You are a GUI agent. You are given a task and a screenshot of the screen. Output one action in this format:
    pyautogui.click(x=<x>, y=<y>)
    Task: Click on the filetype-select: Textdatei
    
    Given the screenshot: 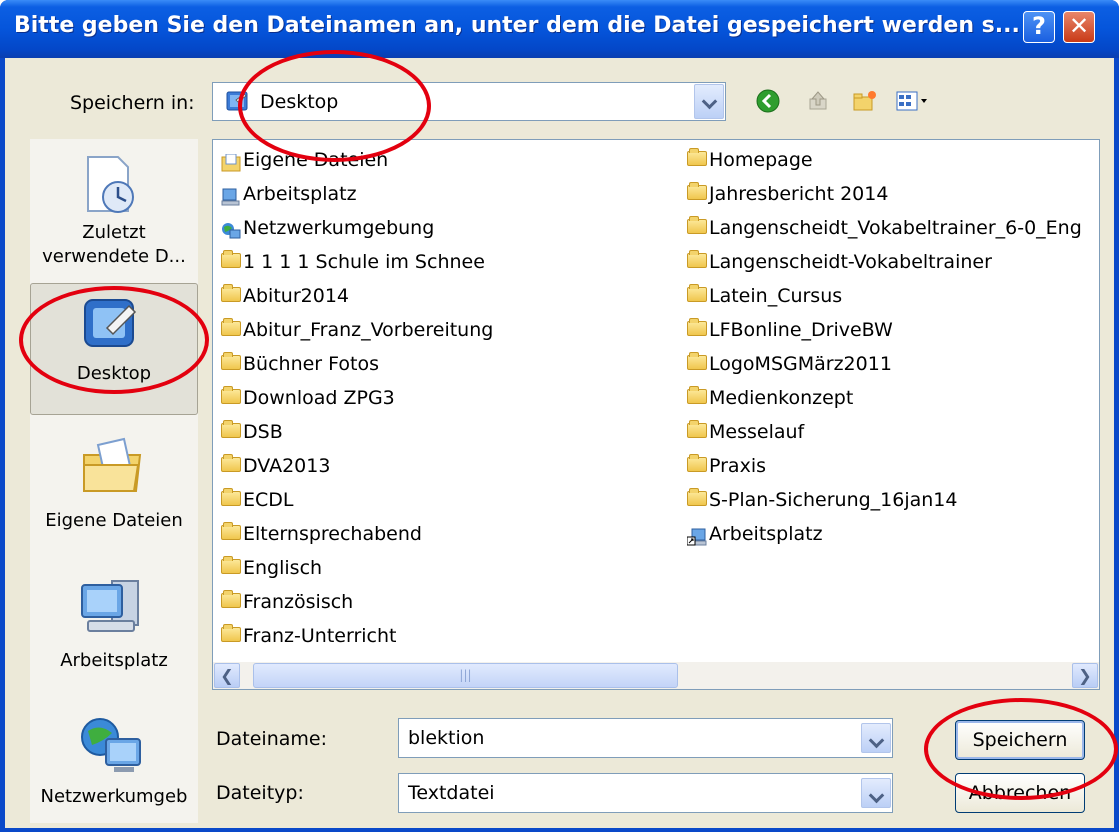 What is the action you would take?
    pyautogui.click(x=645, y=793)
    